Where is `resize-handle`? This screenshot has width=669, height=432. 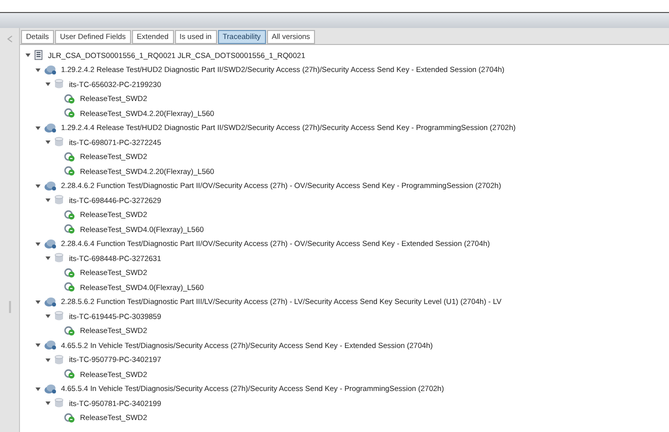
resize-handle is located at coordinates (9, 307).